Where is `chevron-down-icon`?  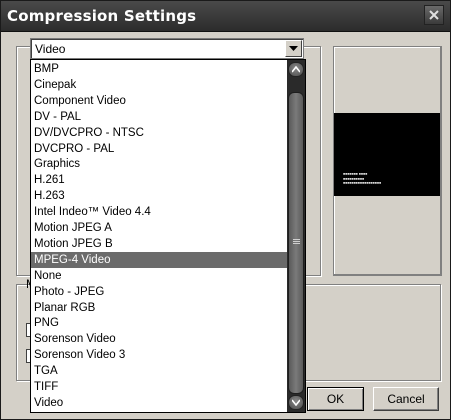
chevron-down-icon is located at coordinates (293, 48).